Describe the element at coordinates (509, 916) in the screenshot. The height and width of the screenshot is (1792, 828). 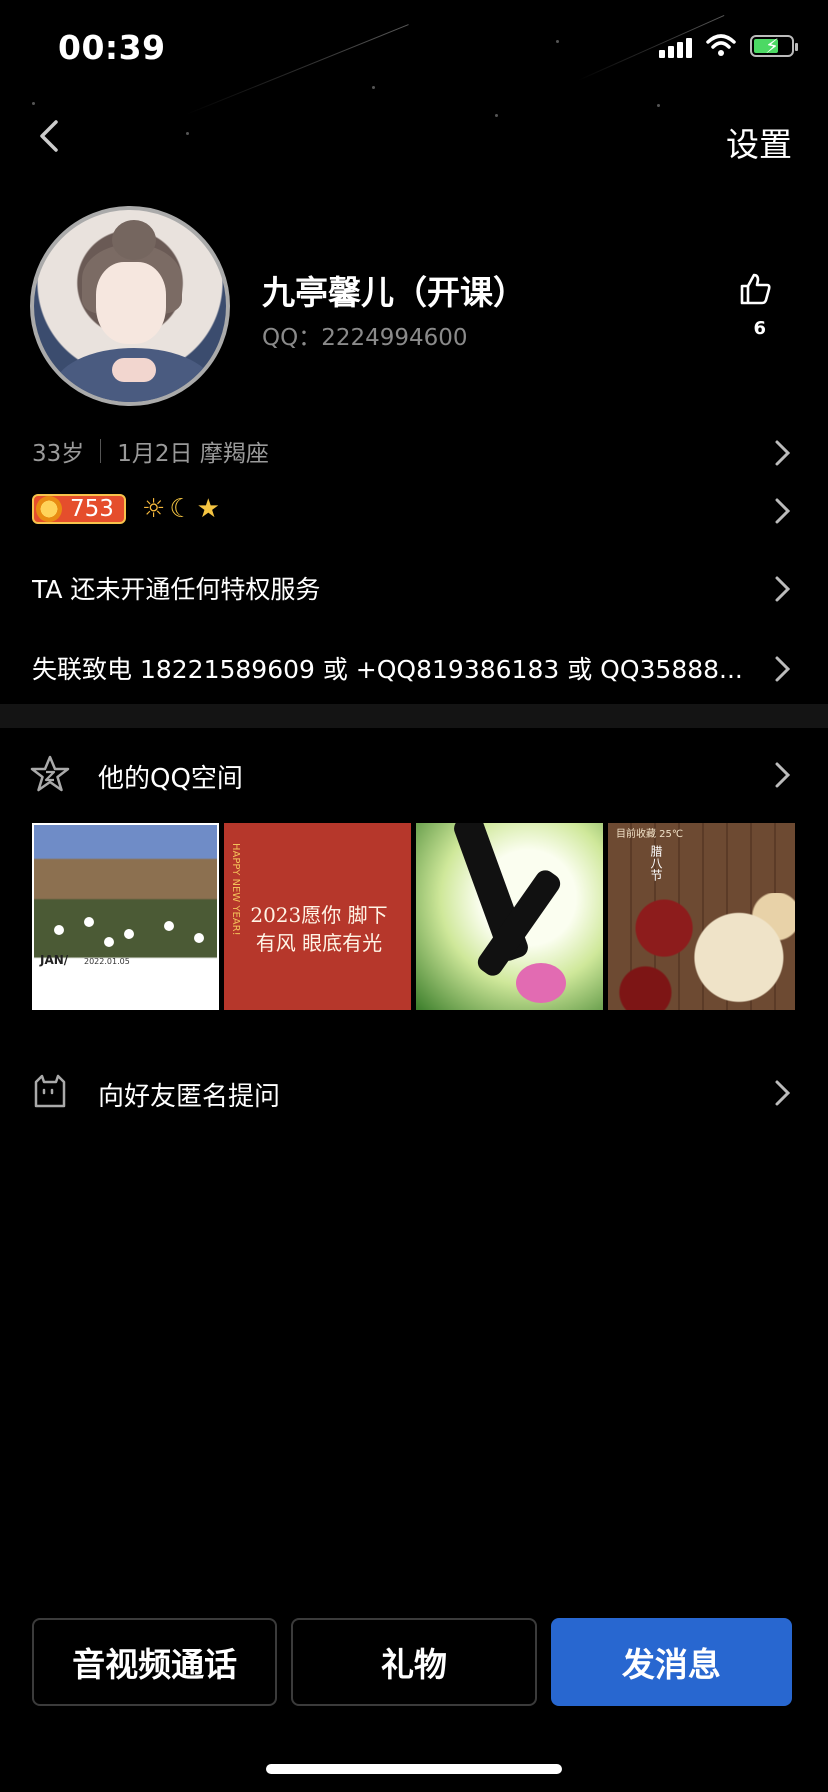
I see `qzone-photo` at that location.